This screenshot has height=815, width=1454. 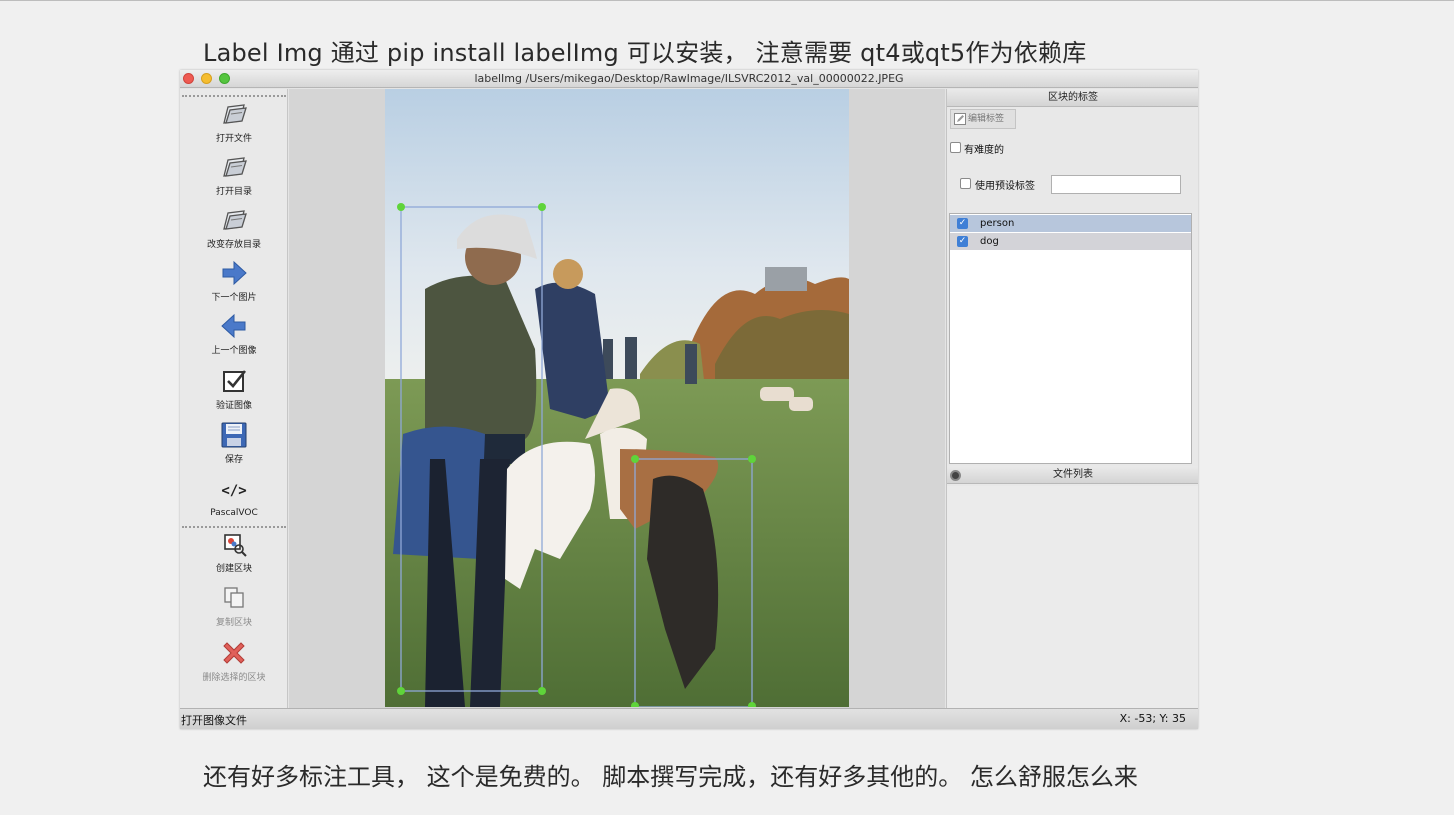 What do you see at coordinates (1070, 223) in the screenshot?
I see `label-item-person: ✓ person` at bounding box center [1070, 223].